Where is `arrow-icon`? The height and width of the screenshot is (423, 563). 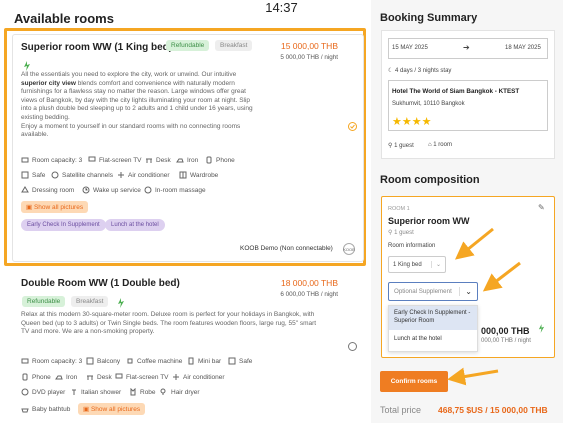 arrow-icon is located at coordinates (484, 306).